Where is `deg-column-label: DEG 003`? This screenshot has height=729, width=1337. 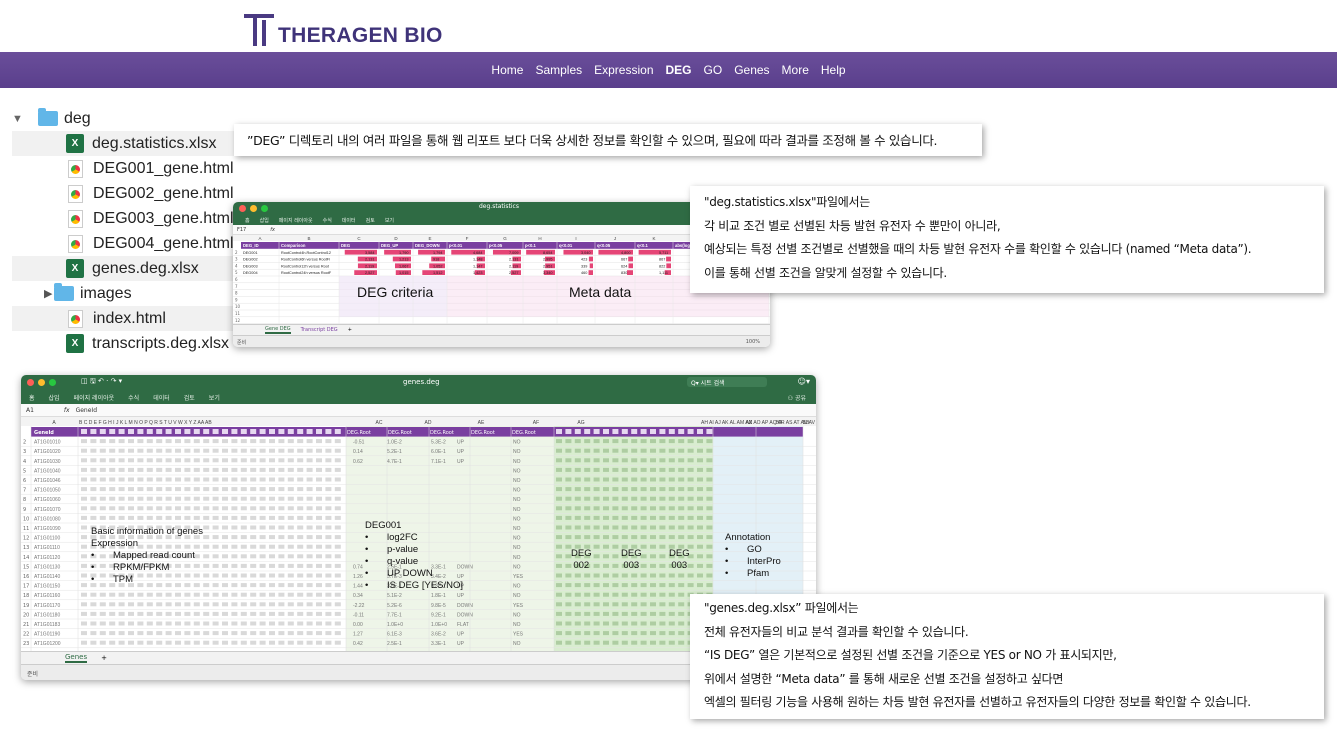
deg-column-label: DEG 003 is located at coordinates (679, 559).